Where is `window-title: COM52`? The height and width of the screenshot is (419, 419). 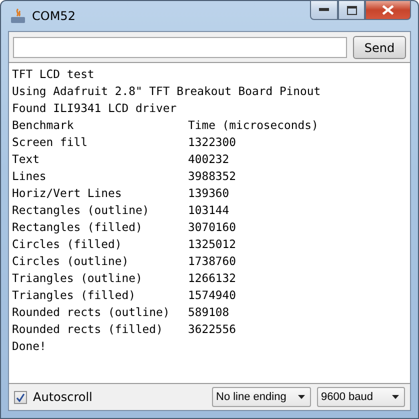 window-title: COM52 is located at coordinates (54, 16).